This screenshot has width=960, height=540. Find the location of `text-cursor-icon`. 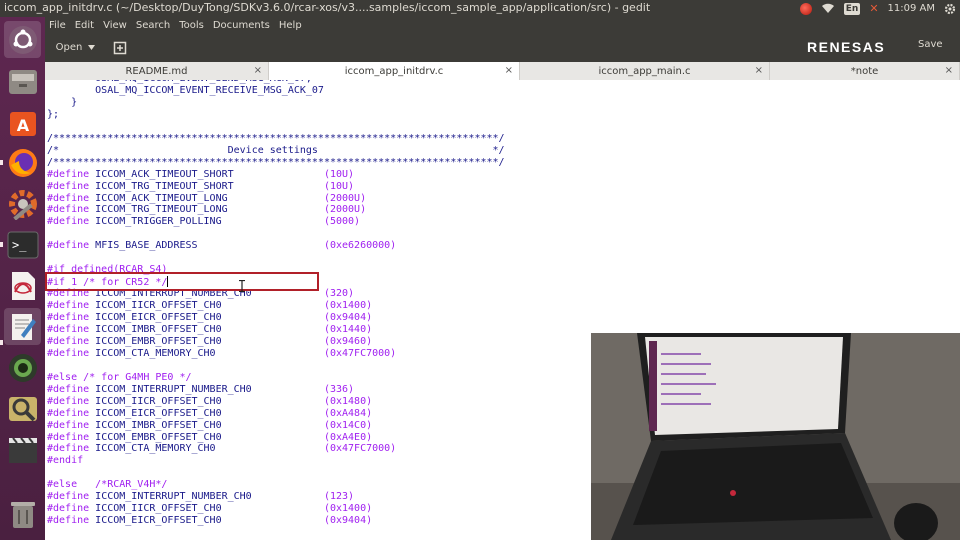

text-cursor-icon is located at coordinates (242, 286).